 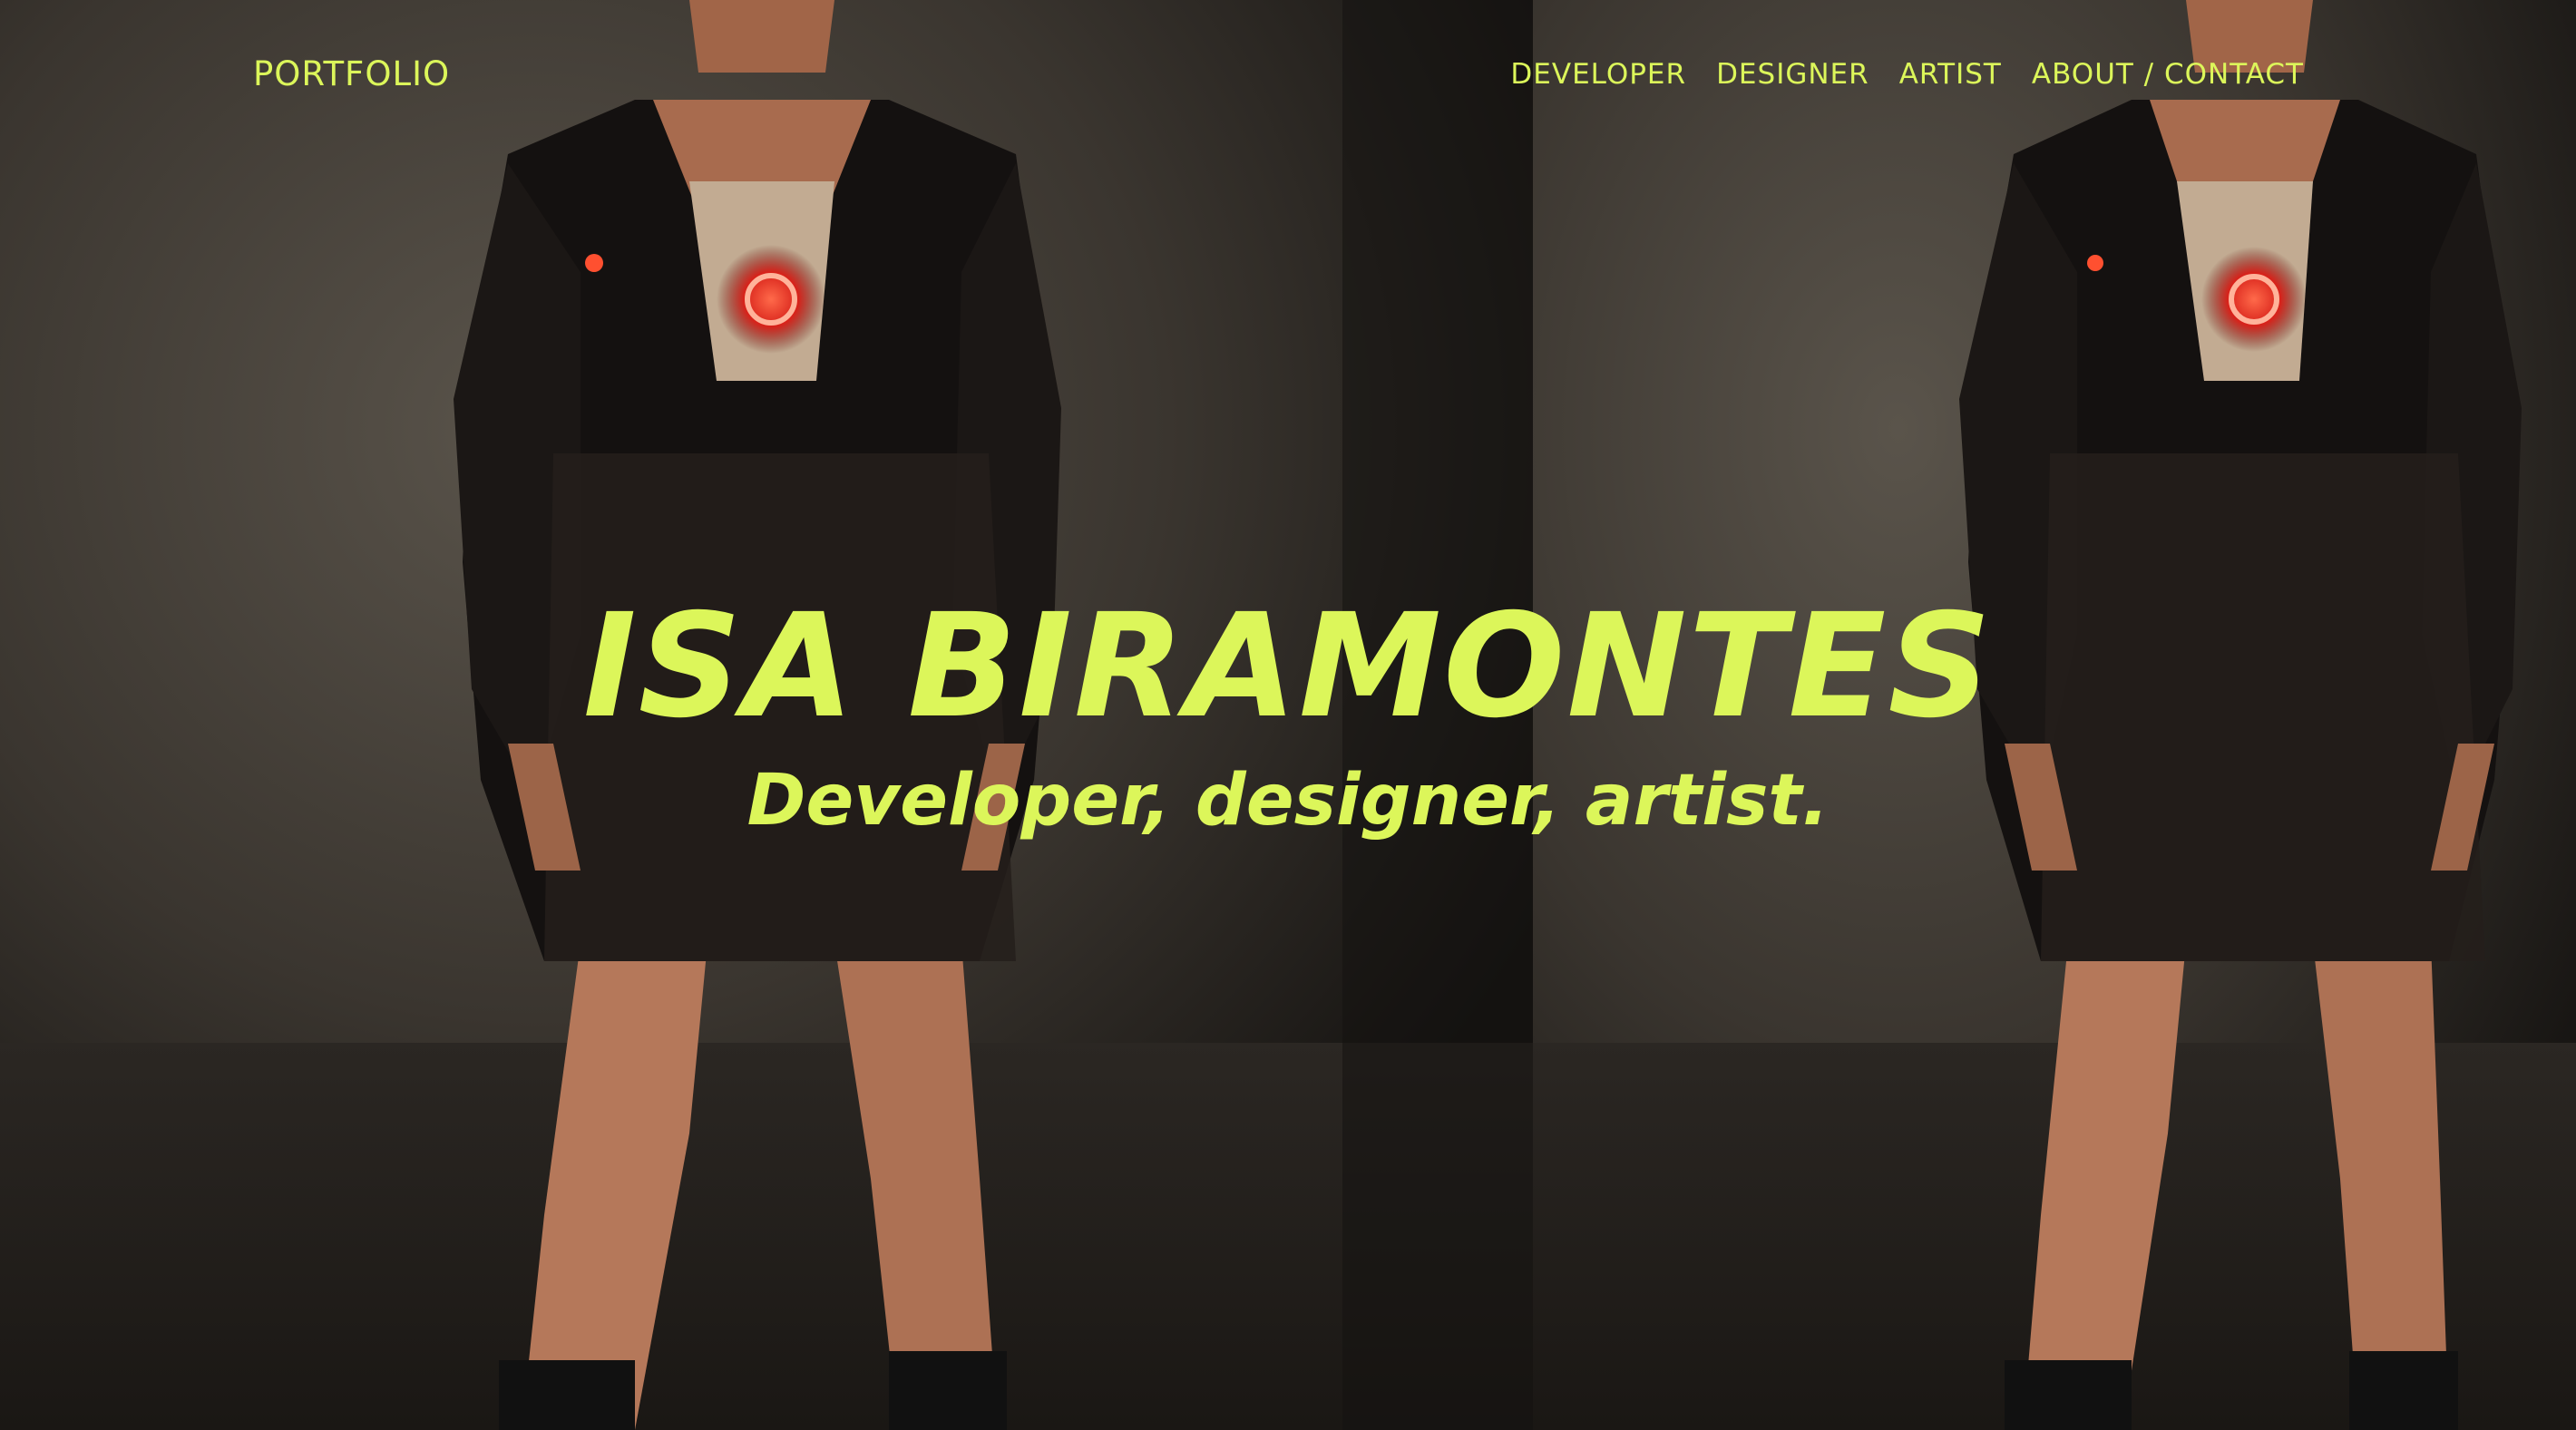 What do you see at coordinates (1288, 801) in the screenshot?
I see `hero-subtitle: Developer, designer, artist.` at bounding box center [1288, 801].